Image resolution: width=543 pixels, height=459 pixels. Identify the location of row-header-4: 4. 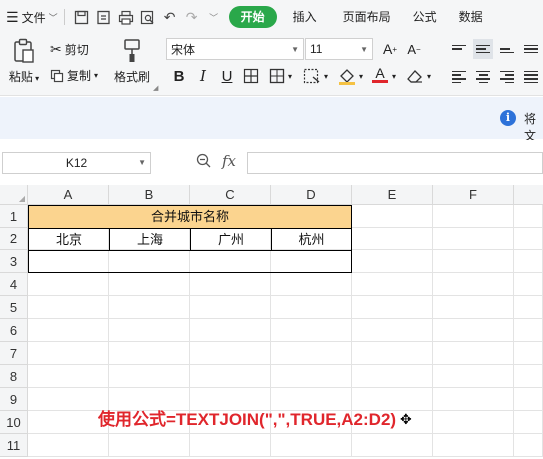
(14, 284).